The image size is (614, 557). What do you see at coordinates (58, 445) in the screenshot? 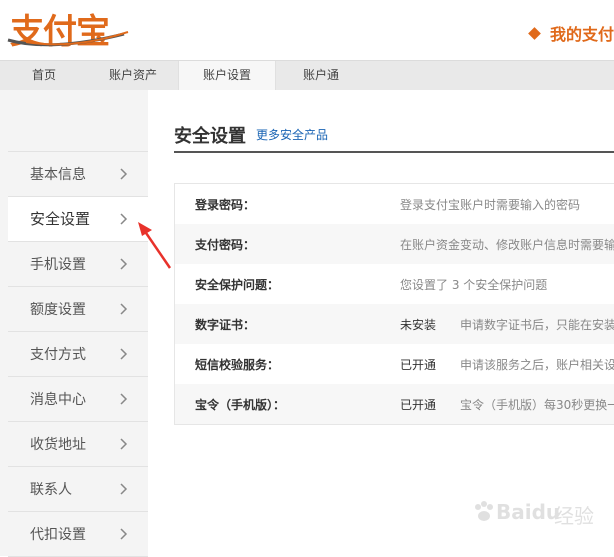
I see `sidebar-item-label: 收货地址` at bounding box center [58, 445].